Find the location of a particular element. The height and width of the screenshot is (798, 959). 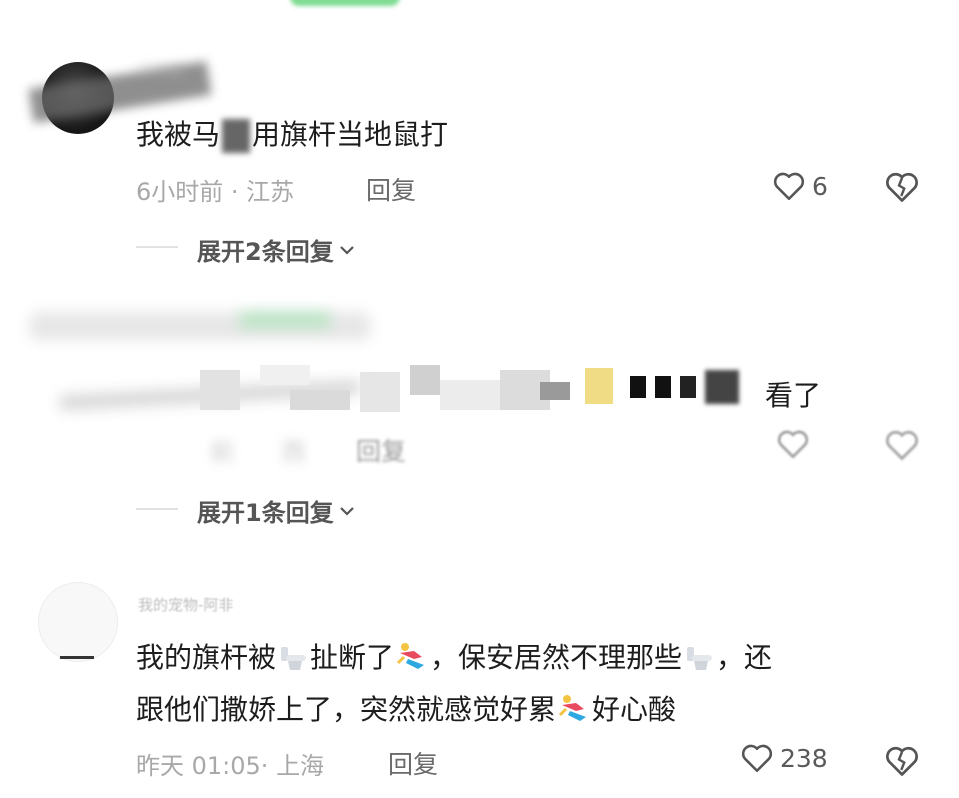

comment-location: 西 is located at coordinates (293, 452).